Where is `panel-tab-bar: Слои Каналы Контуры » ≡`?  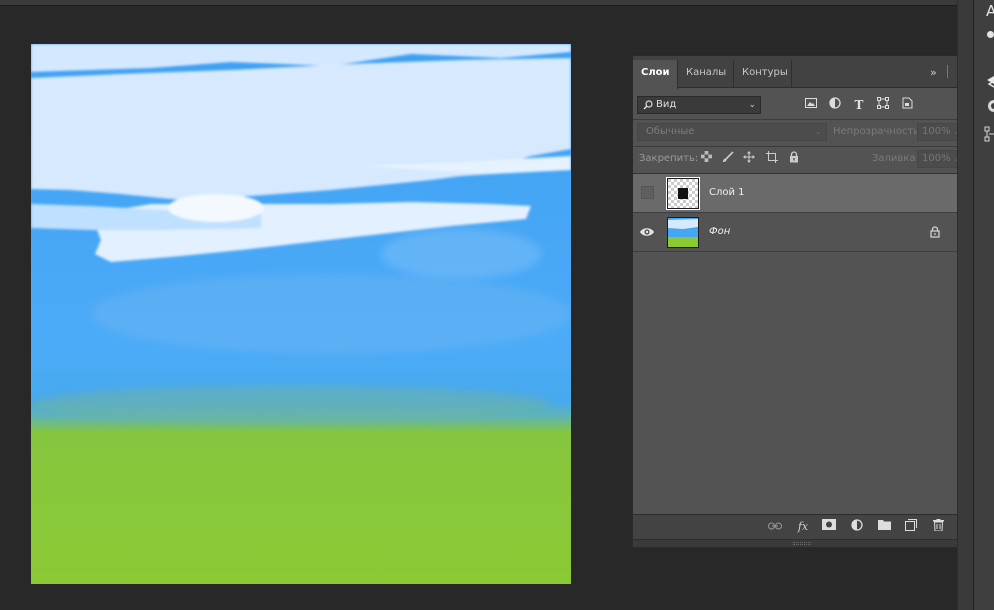 panel-tab-bar: Слои Каналы Контуры » ≡ is located at coordinates (802, 72).